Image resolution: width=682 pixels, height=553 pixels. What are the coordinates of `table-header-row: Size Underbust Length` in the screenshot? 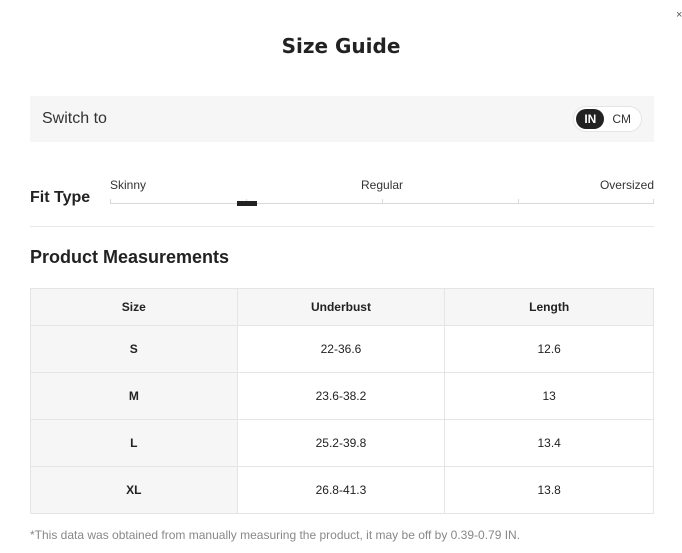 It's located at (342, 307).